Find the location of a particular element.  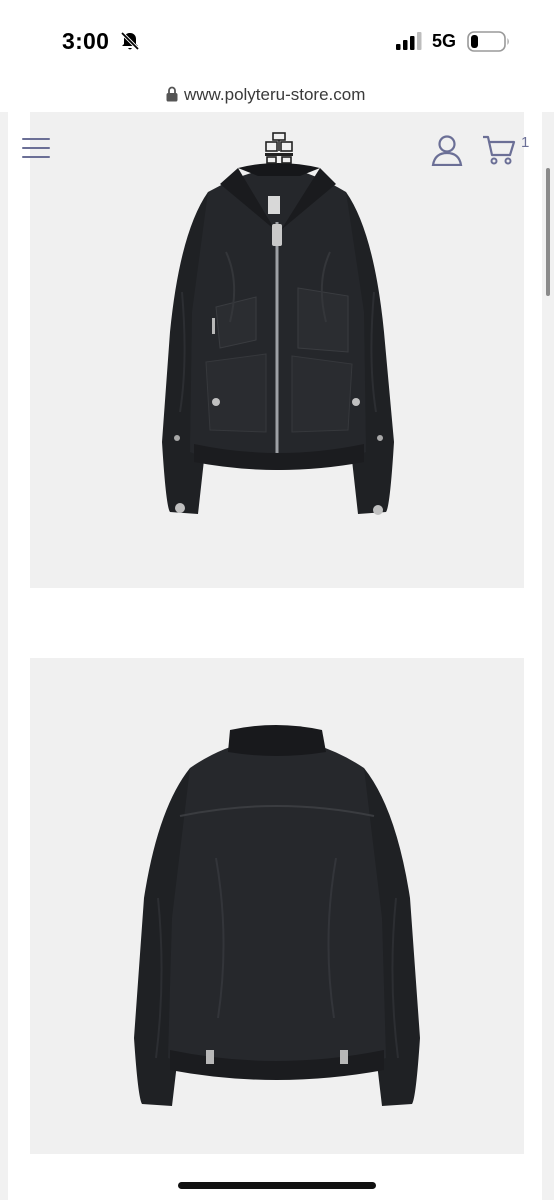

account-icon is located at coordinates (447, 150).